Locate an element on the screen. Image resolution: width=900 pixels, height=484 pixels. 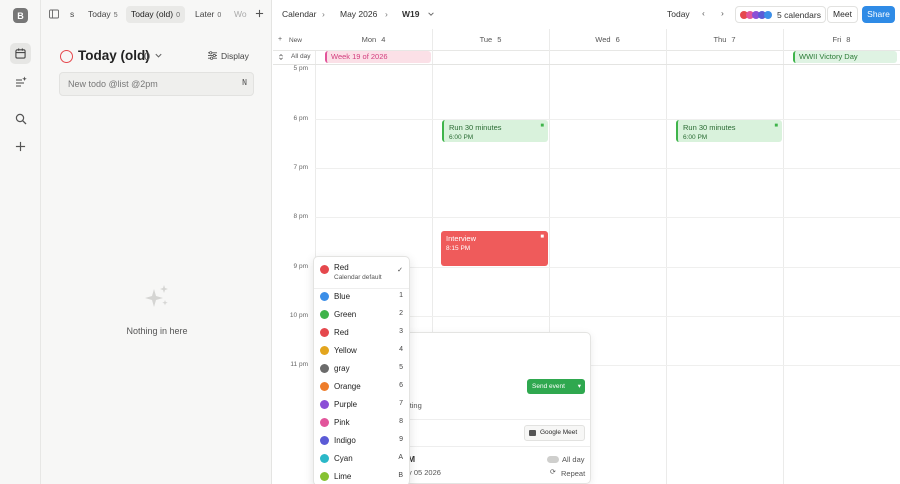
left-rail: B is located at coordinates (20, 242).